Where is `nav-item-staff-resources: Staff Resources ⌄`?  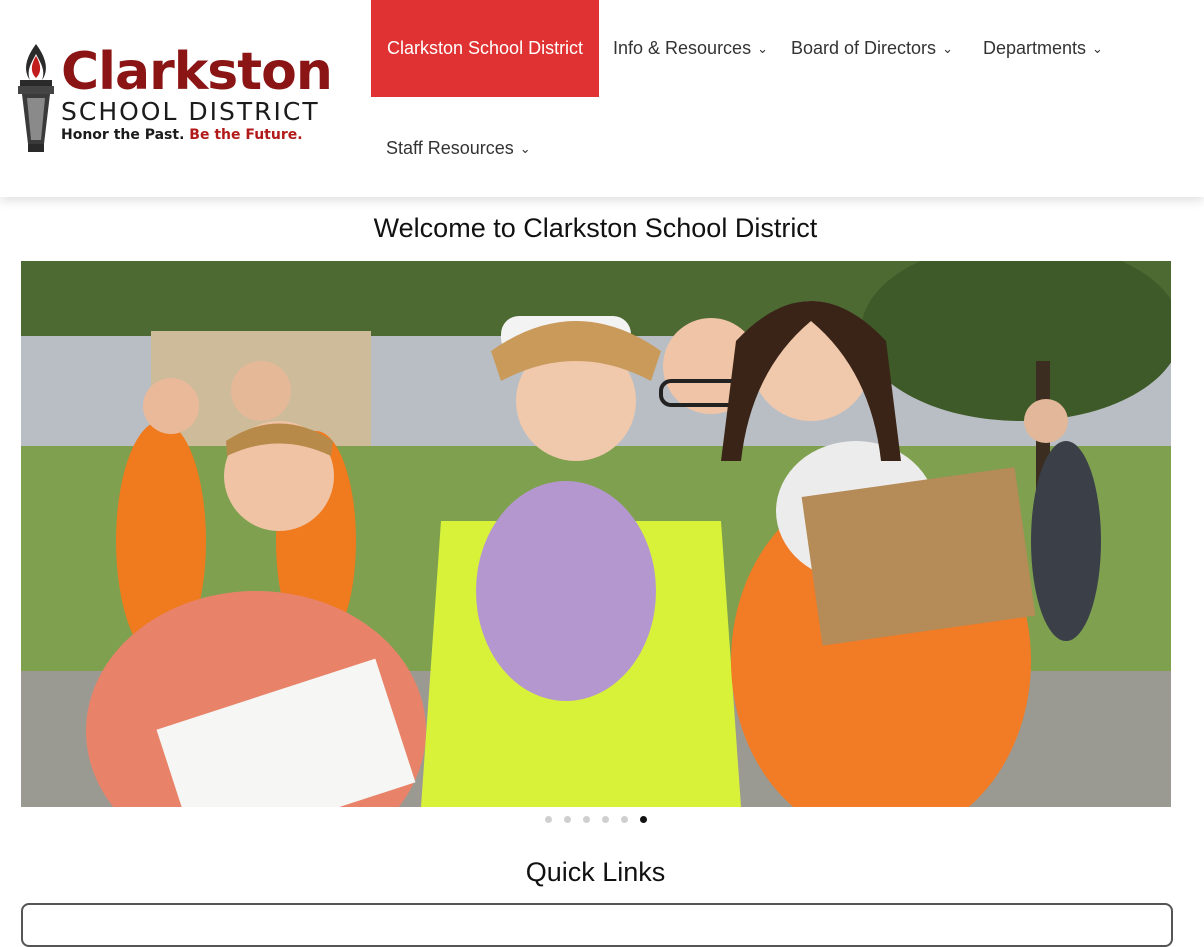 nav-item-staff-resources: Staff Resources ⌄ is located at coordinates (458, 148).